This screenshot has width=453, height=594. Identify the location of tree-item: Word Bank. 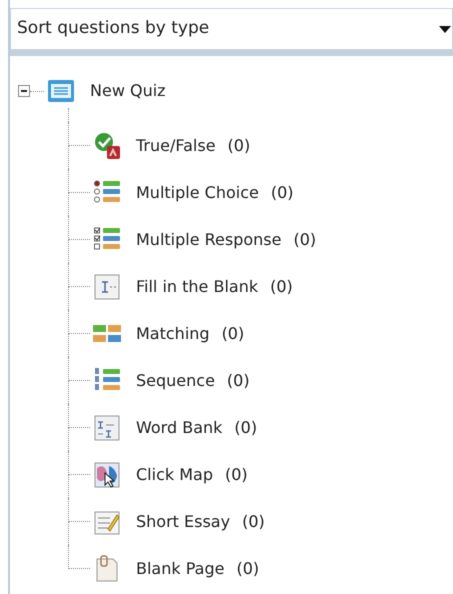
(179, 428).